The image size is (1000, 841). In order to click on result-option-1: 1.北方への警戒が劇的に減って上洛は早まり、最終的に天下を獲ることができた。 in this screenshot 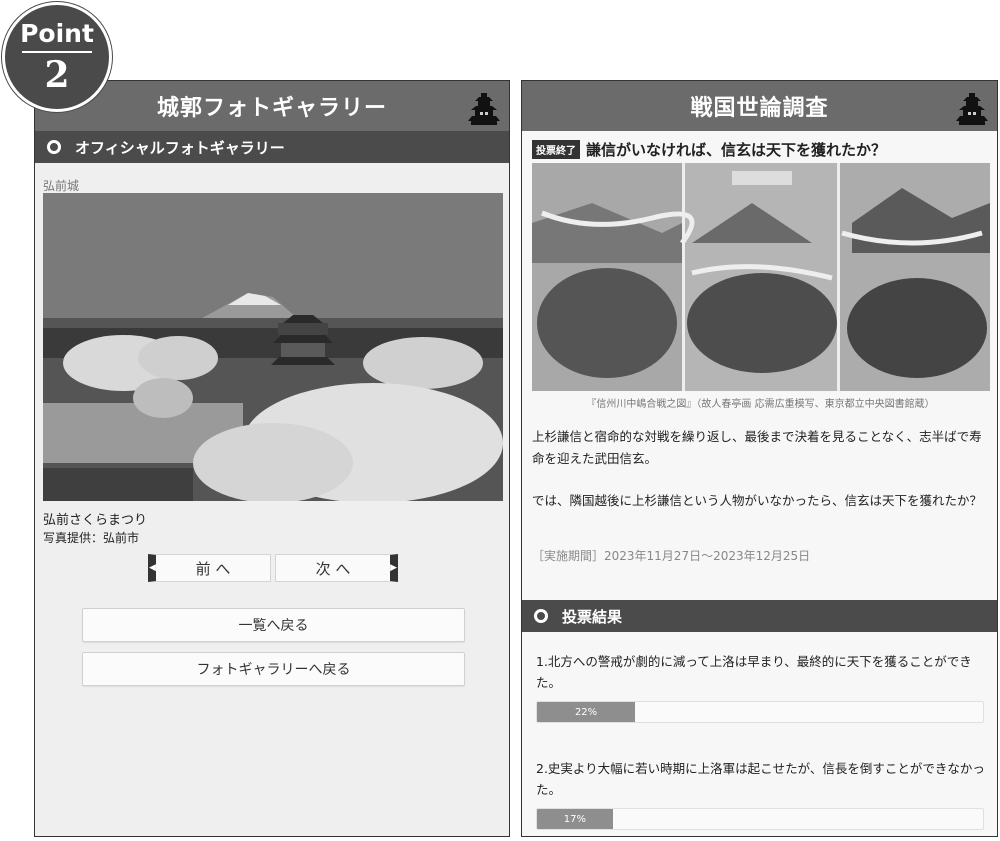, I will do `click(754, 672)`.